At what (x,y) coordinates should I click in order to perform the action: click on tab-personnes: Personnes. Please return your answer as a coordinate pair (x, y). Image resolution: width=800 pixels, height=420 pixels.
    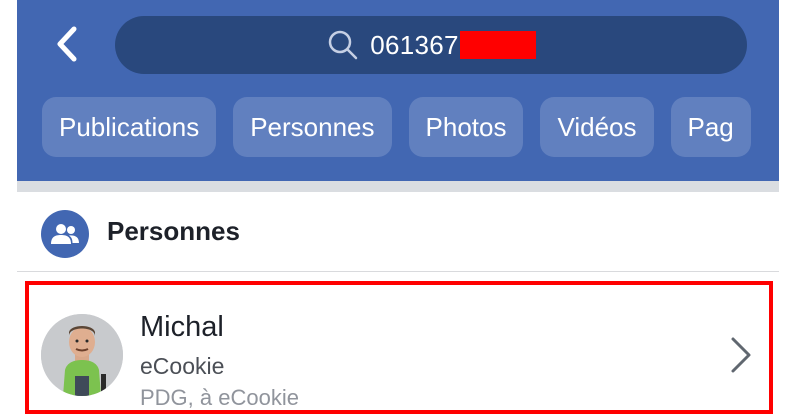
    Looking at the image, I should click on (312, 127).